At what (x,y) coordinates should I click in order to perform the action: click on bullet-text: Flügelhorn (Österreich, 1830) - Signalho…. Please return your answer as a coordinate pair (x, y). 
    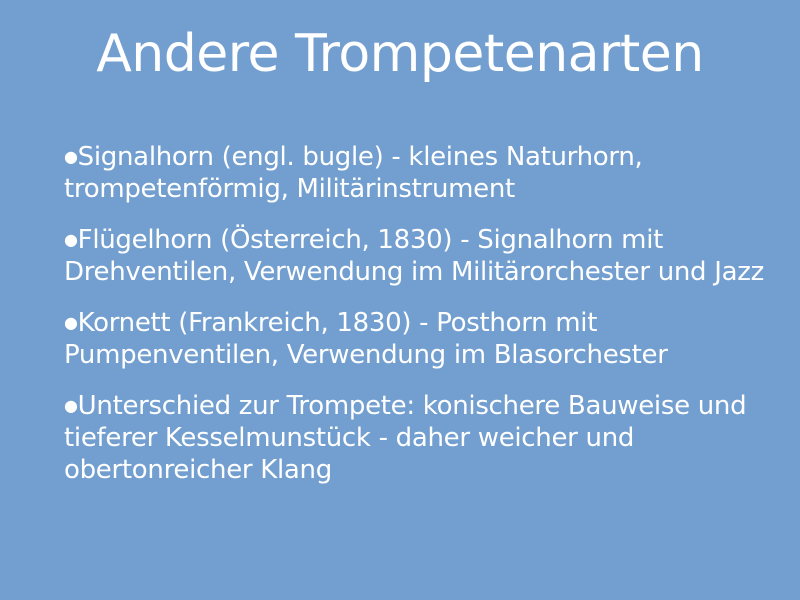
    Looking at the image, I should click on (414, 256).